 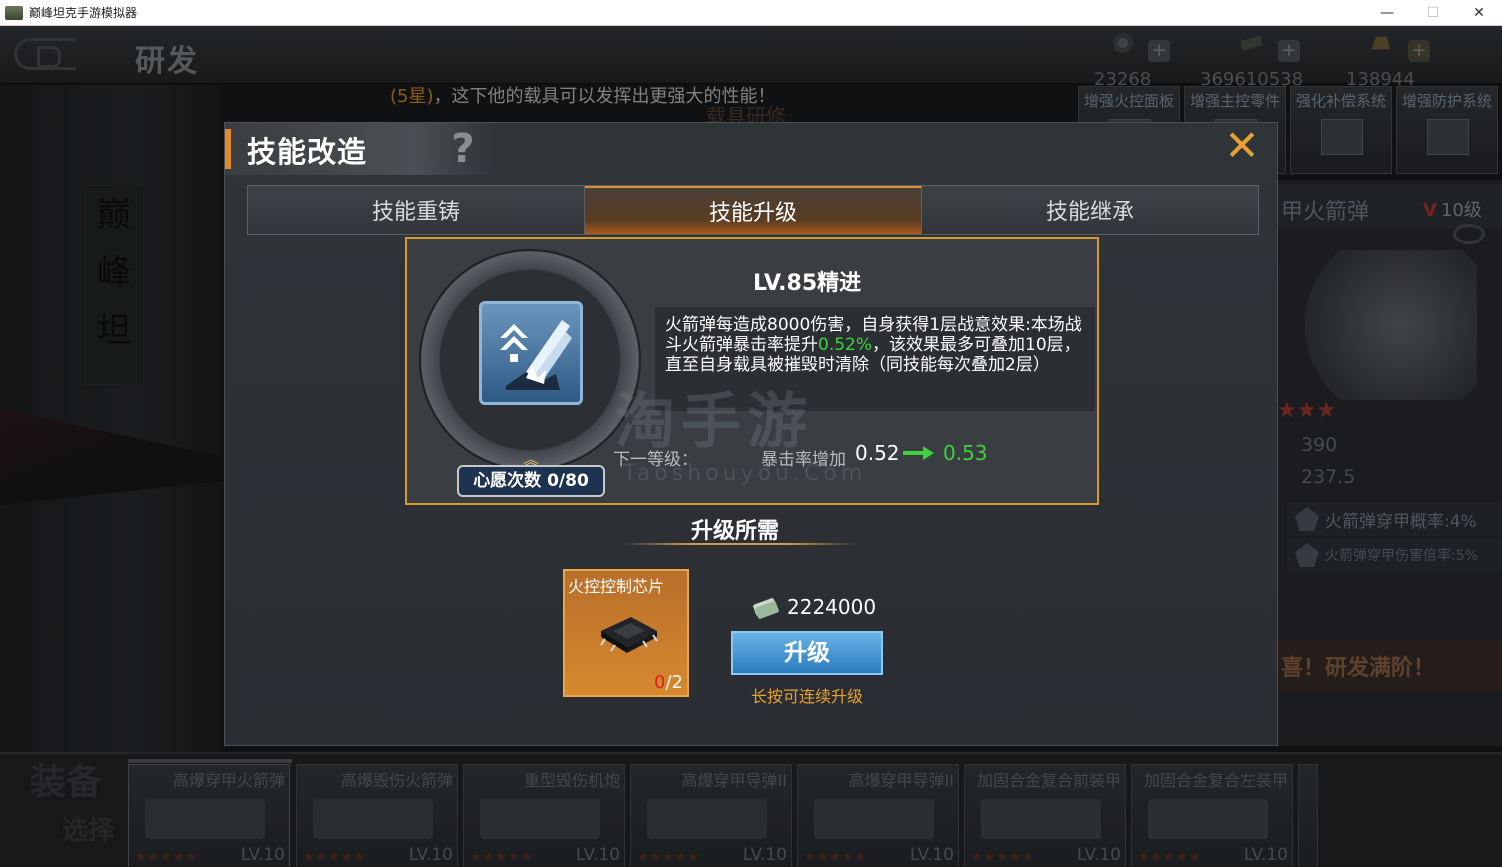 I want to click on desc-highlight: 0.52%, so click(x=845, y=345).